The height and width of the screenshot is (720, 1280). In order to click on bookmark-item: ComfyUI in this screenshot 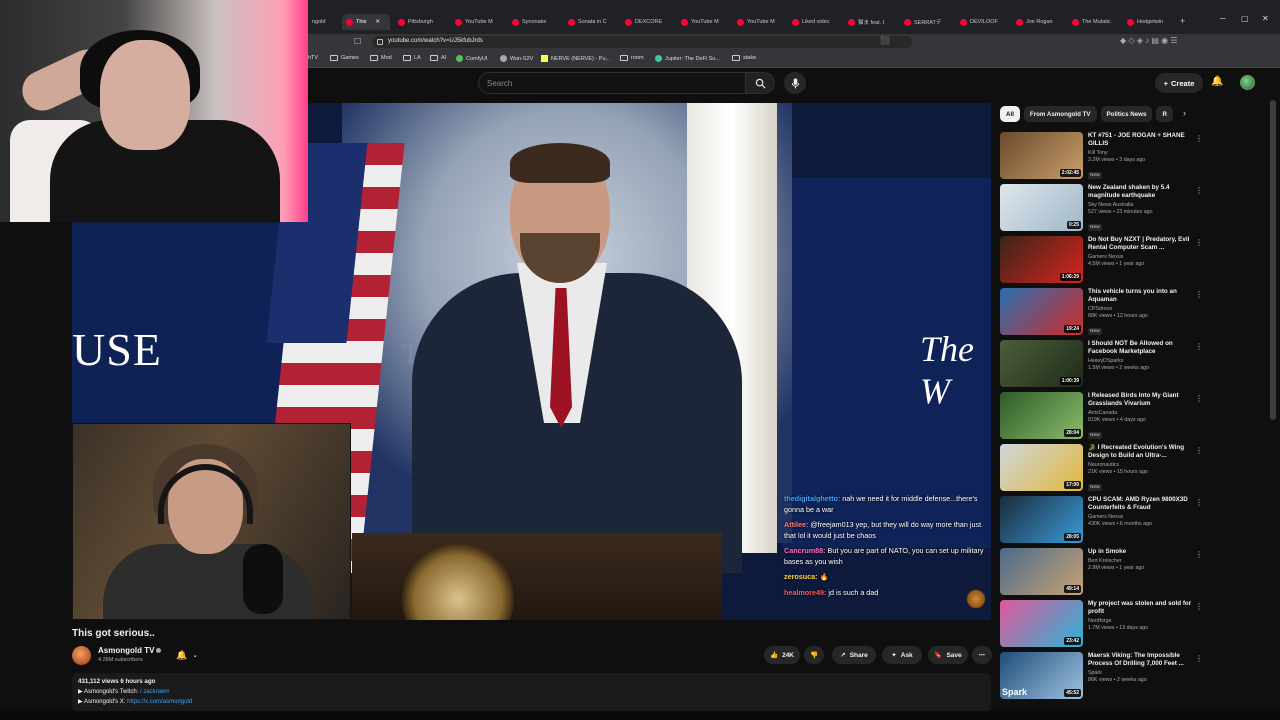, I will do `click(471, 58)`.